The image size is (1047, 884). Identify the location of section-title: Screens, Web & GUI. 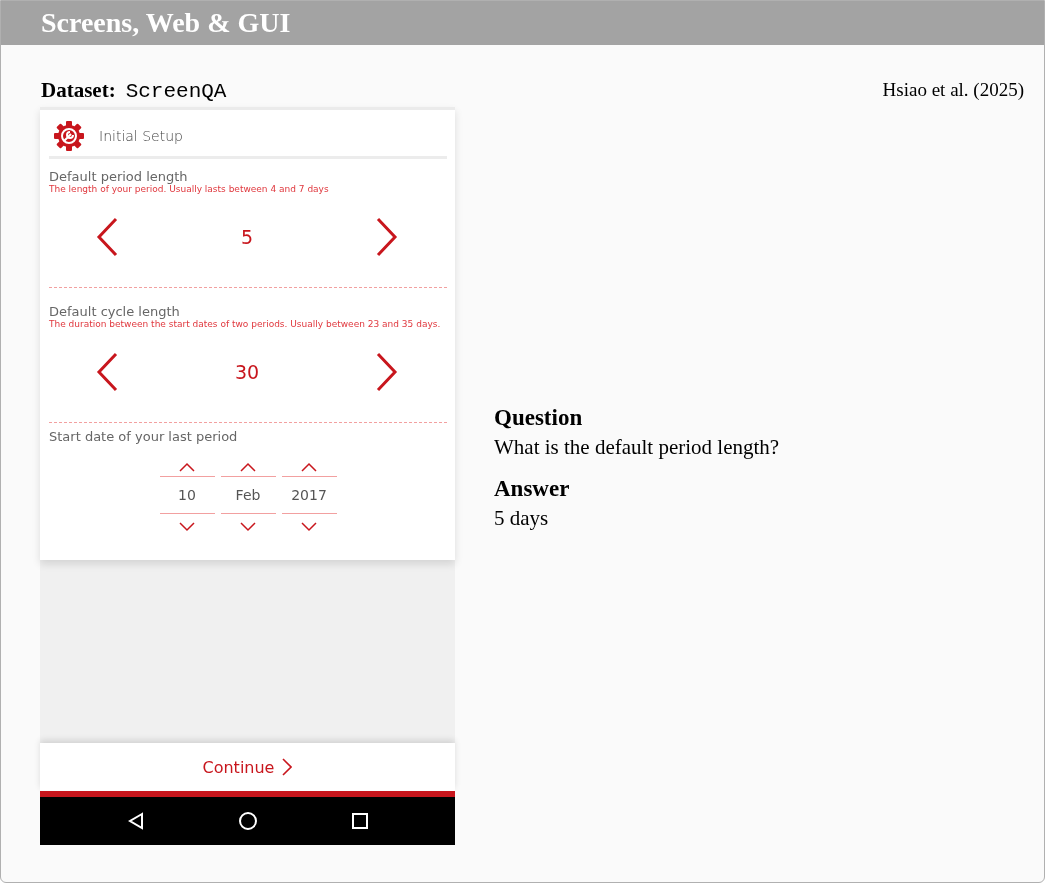
(166, 23).